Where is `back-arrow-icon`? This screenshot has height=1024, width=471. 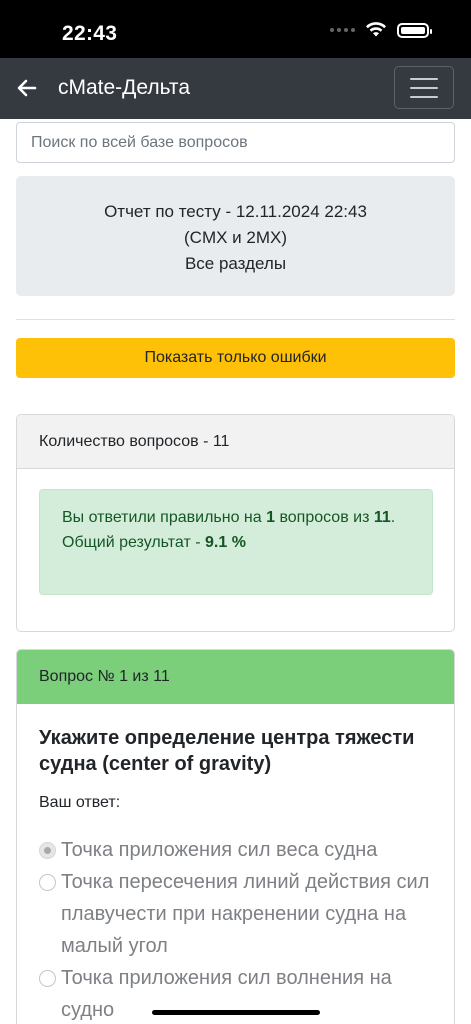 back-arrow-icon is located at coordinates (27, 88).